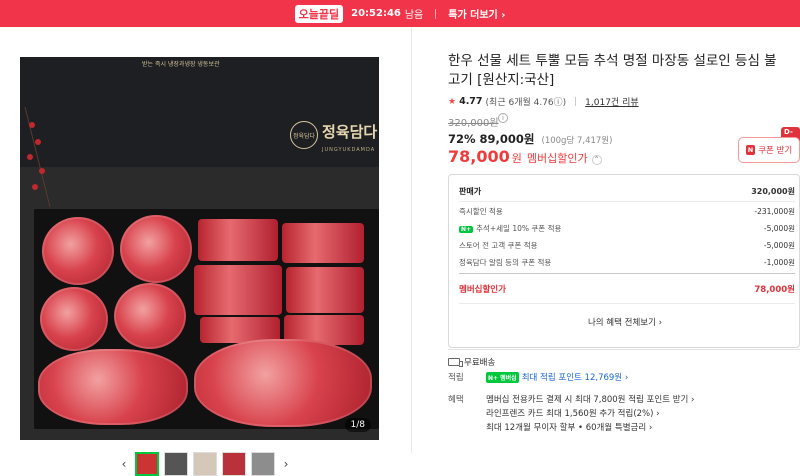 The width and height of the screenshot is (800, 476). I want to click on benefit-item: 라인프렌즈 카드 최대 1,560원 추가 적립(2%) ›, so click(573, 413).